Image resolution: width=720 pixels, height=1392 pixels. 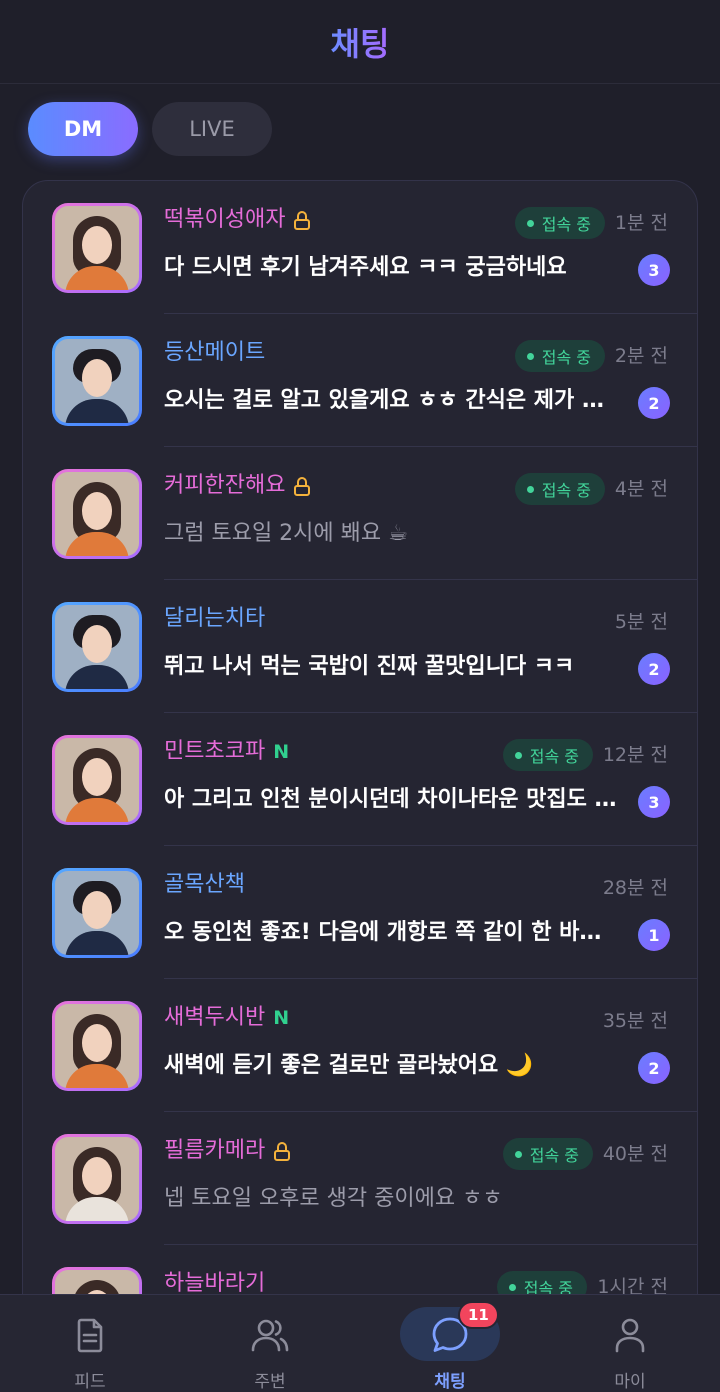 What do you see at coordinates (90, 1335) in the screenshot?
I see `document-icon` at bounding box center [90, 1335].